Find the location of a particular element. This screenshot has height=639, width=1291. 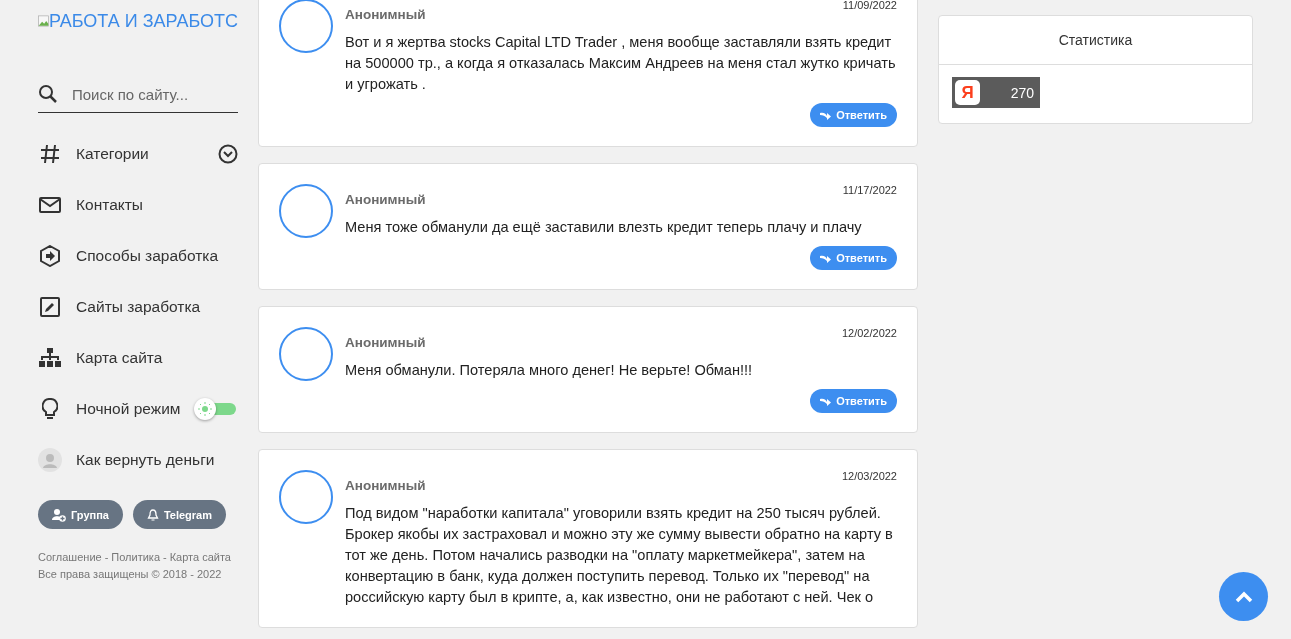

comment-text: Меня обманули. Потеряла много денег! Не верьте! Обман!!! is located at coordinates (549, 370).